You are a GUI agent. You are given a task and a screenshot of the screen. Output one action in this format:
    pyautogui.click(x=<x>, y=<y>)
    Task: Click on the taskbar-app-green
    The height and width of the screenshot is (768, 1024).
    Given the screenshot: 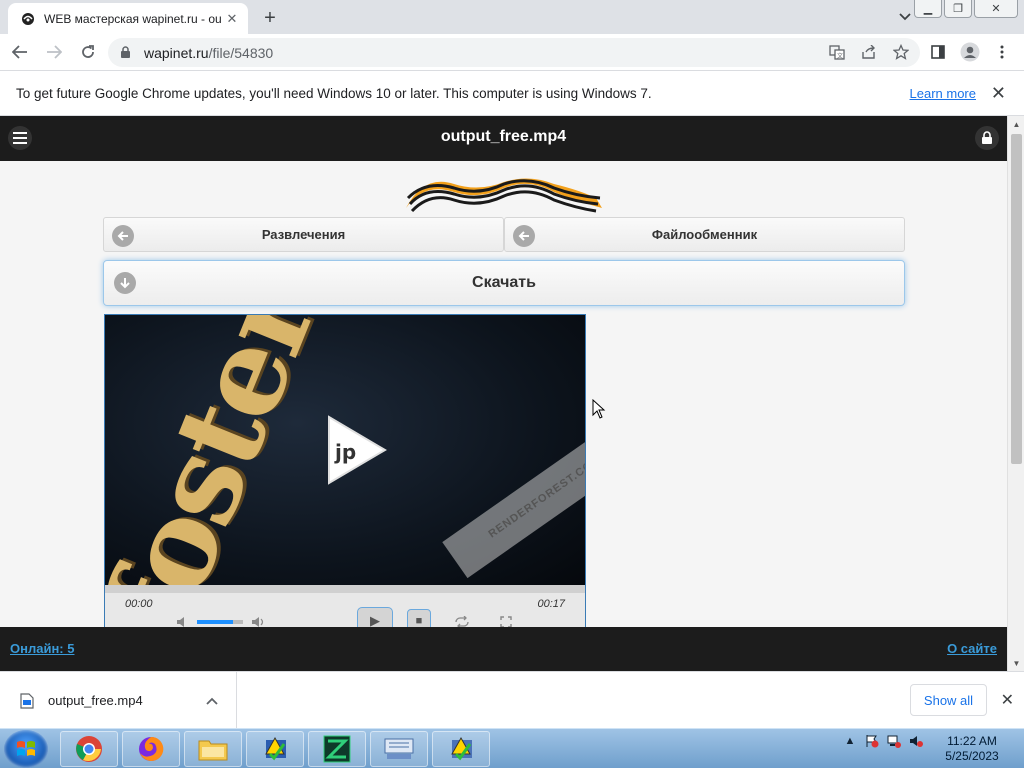 What is the action you would take?
    pyautogui.click(x=337, y=749)
    